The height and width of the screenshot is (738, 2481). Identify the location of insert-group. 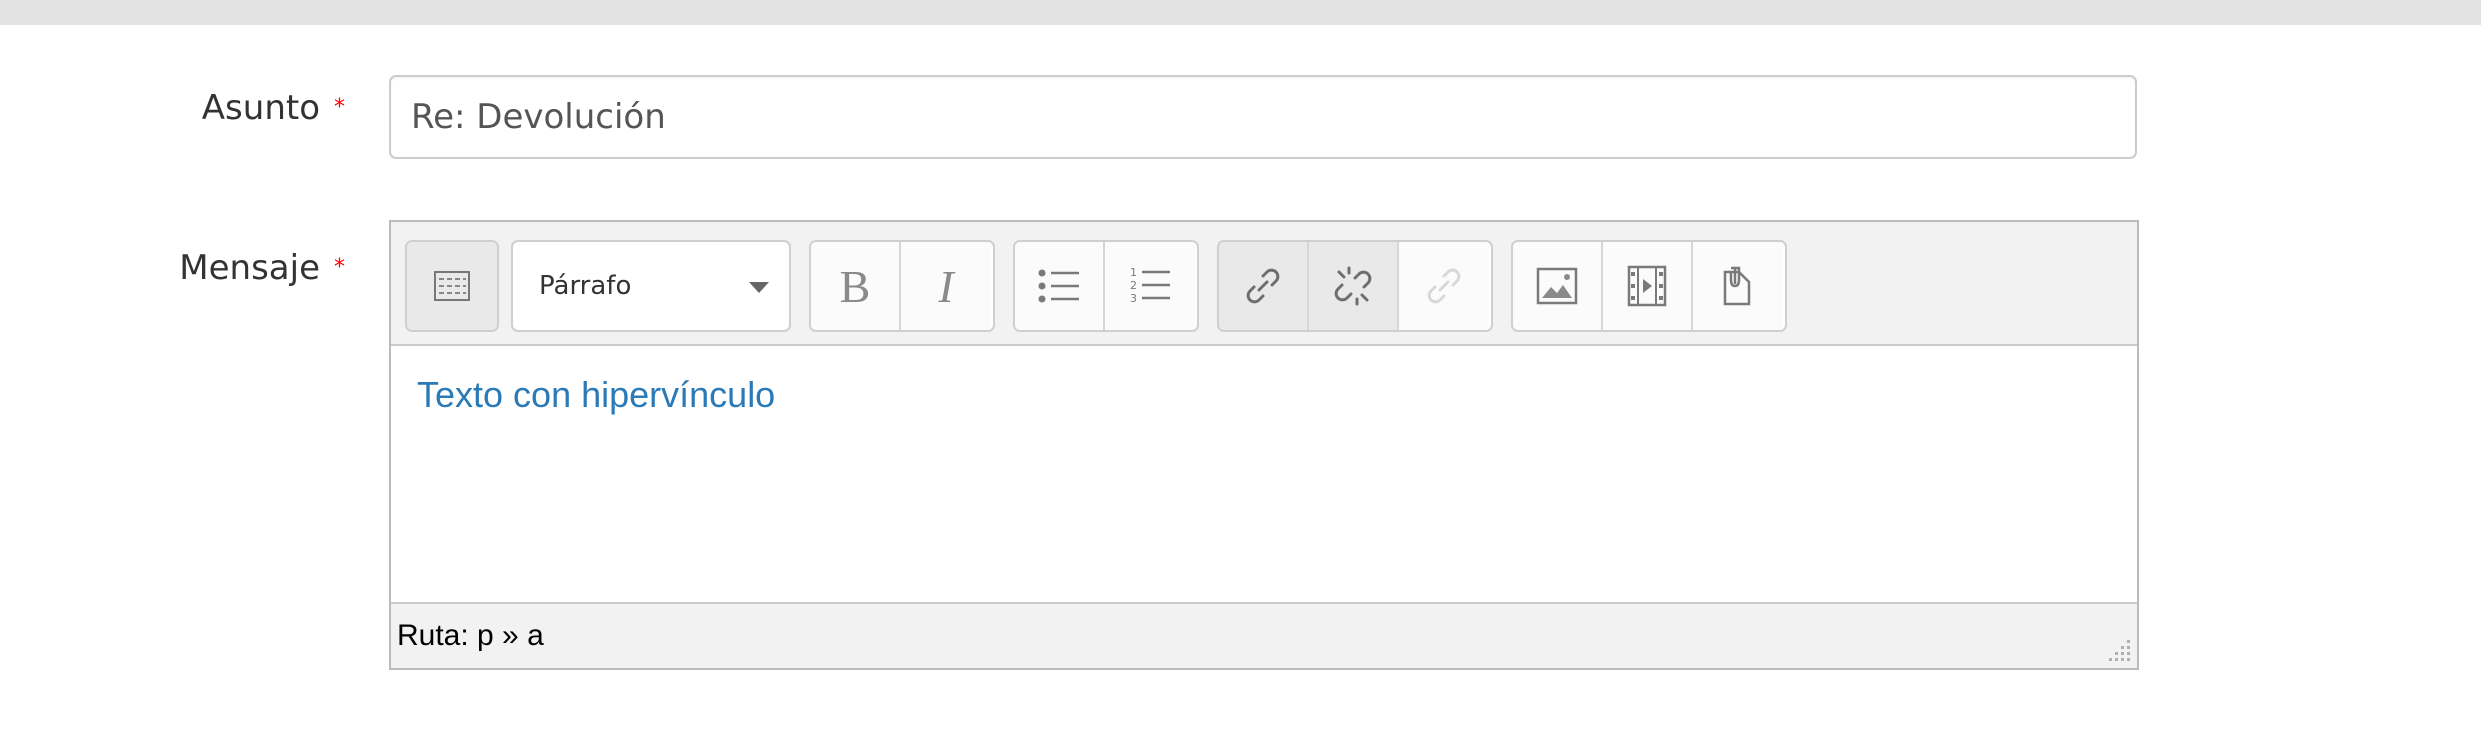
(1649, 286).